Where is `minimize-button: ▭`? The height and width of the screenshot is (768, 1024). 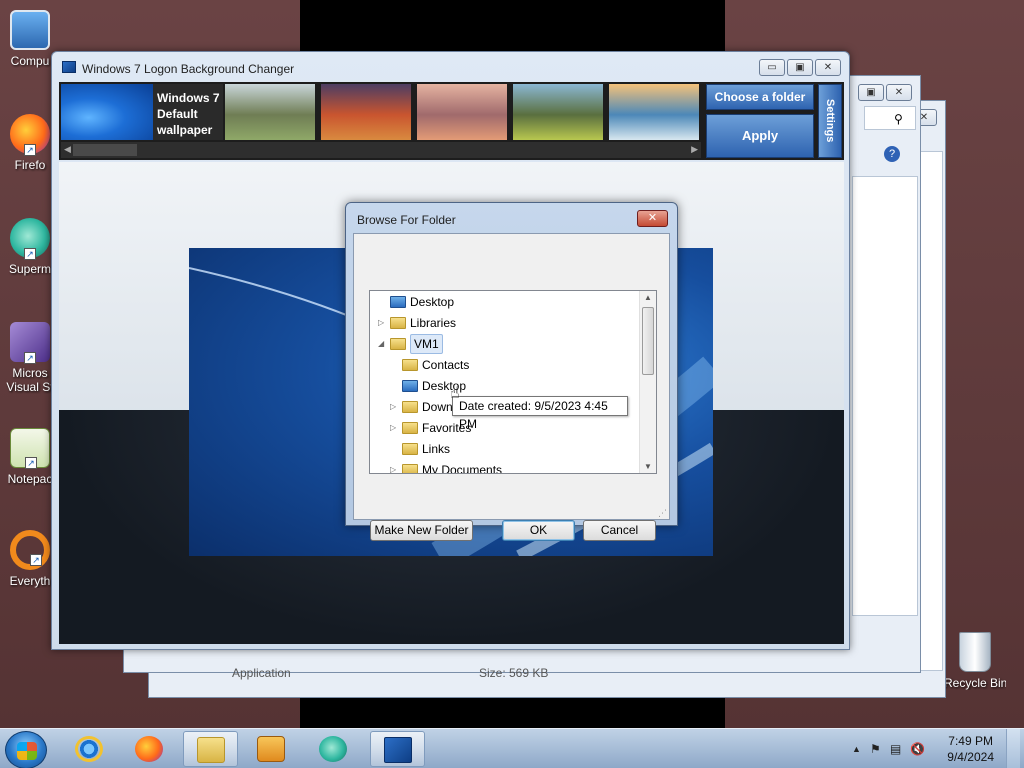 minimize-button: ▭ is located at coordinates (772, 67).